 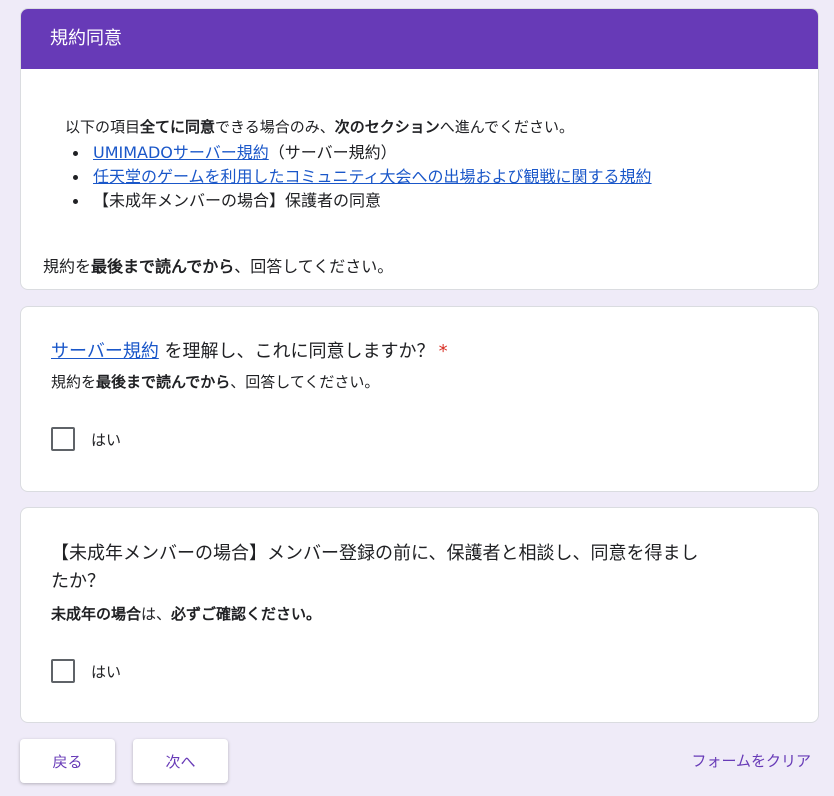 I want to click on section-footnote: 規約を最後まで読んでから、回答してください。, so click(x=218, y=265).